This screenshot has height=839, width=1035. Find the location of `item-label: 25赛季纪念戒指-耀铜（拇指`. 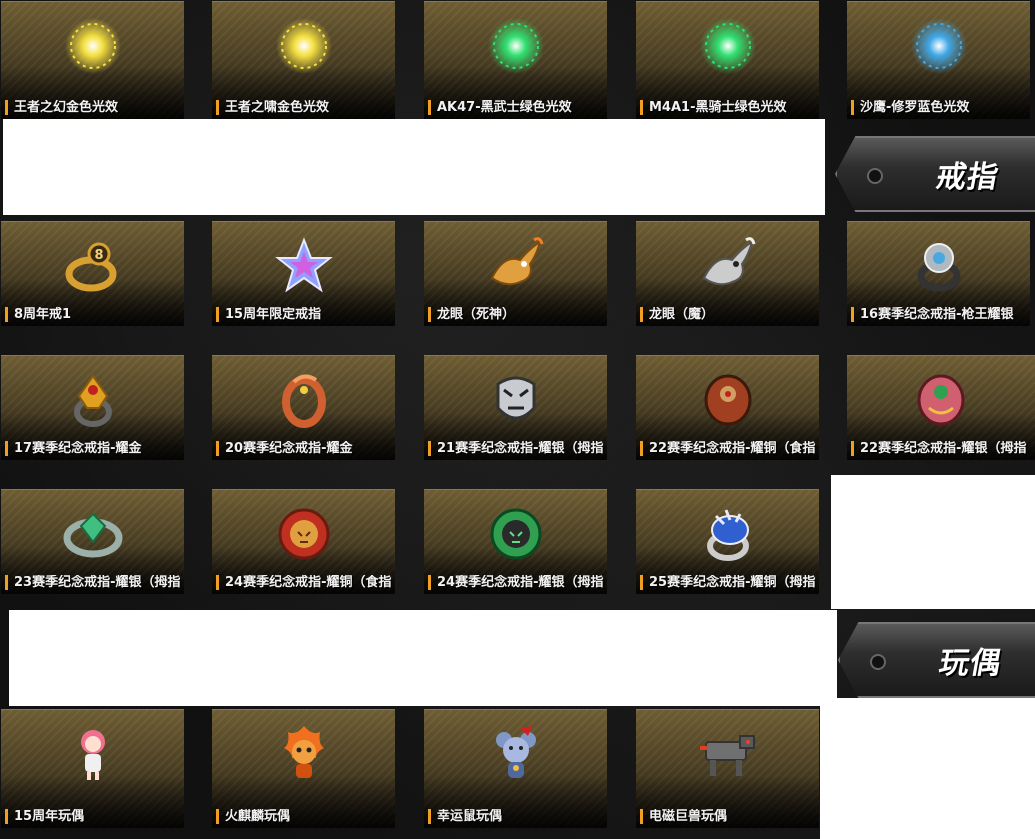

item-label: 25赛季纪念戒指-耀铜（拇指 is located at coordinates (728, 582).